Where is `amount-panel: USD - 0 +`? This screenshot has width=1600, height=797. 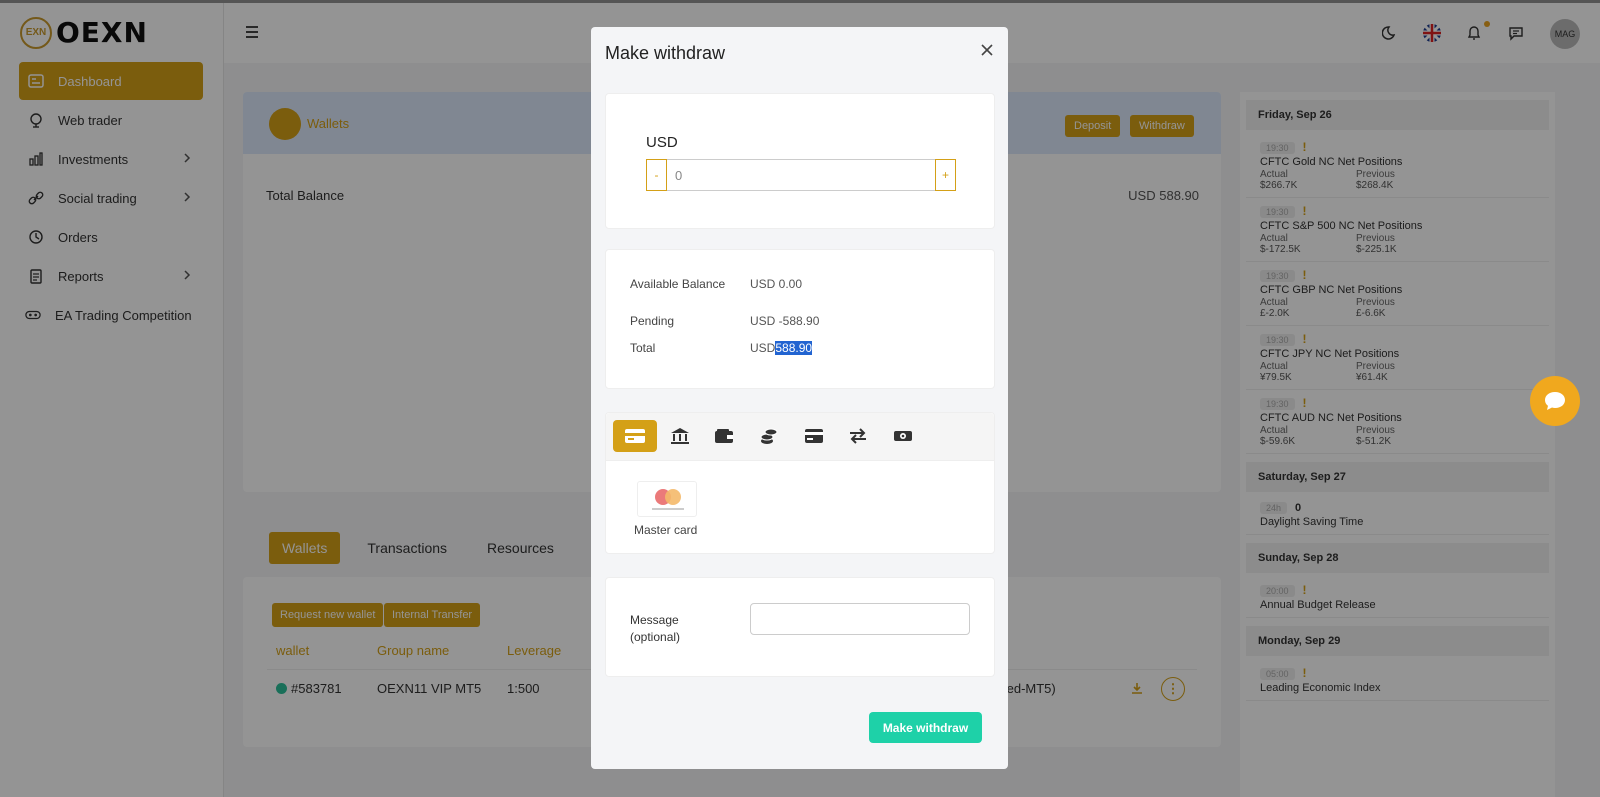 amount-panel: USD - 0 + is located at coordinates (800, 161).